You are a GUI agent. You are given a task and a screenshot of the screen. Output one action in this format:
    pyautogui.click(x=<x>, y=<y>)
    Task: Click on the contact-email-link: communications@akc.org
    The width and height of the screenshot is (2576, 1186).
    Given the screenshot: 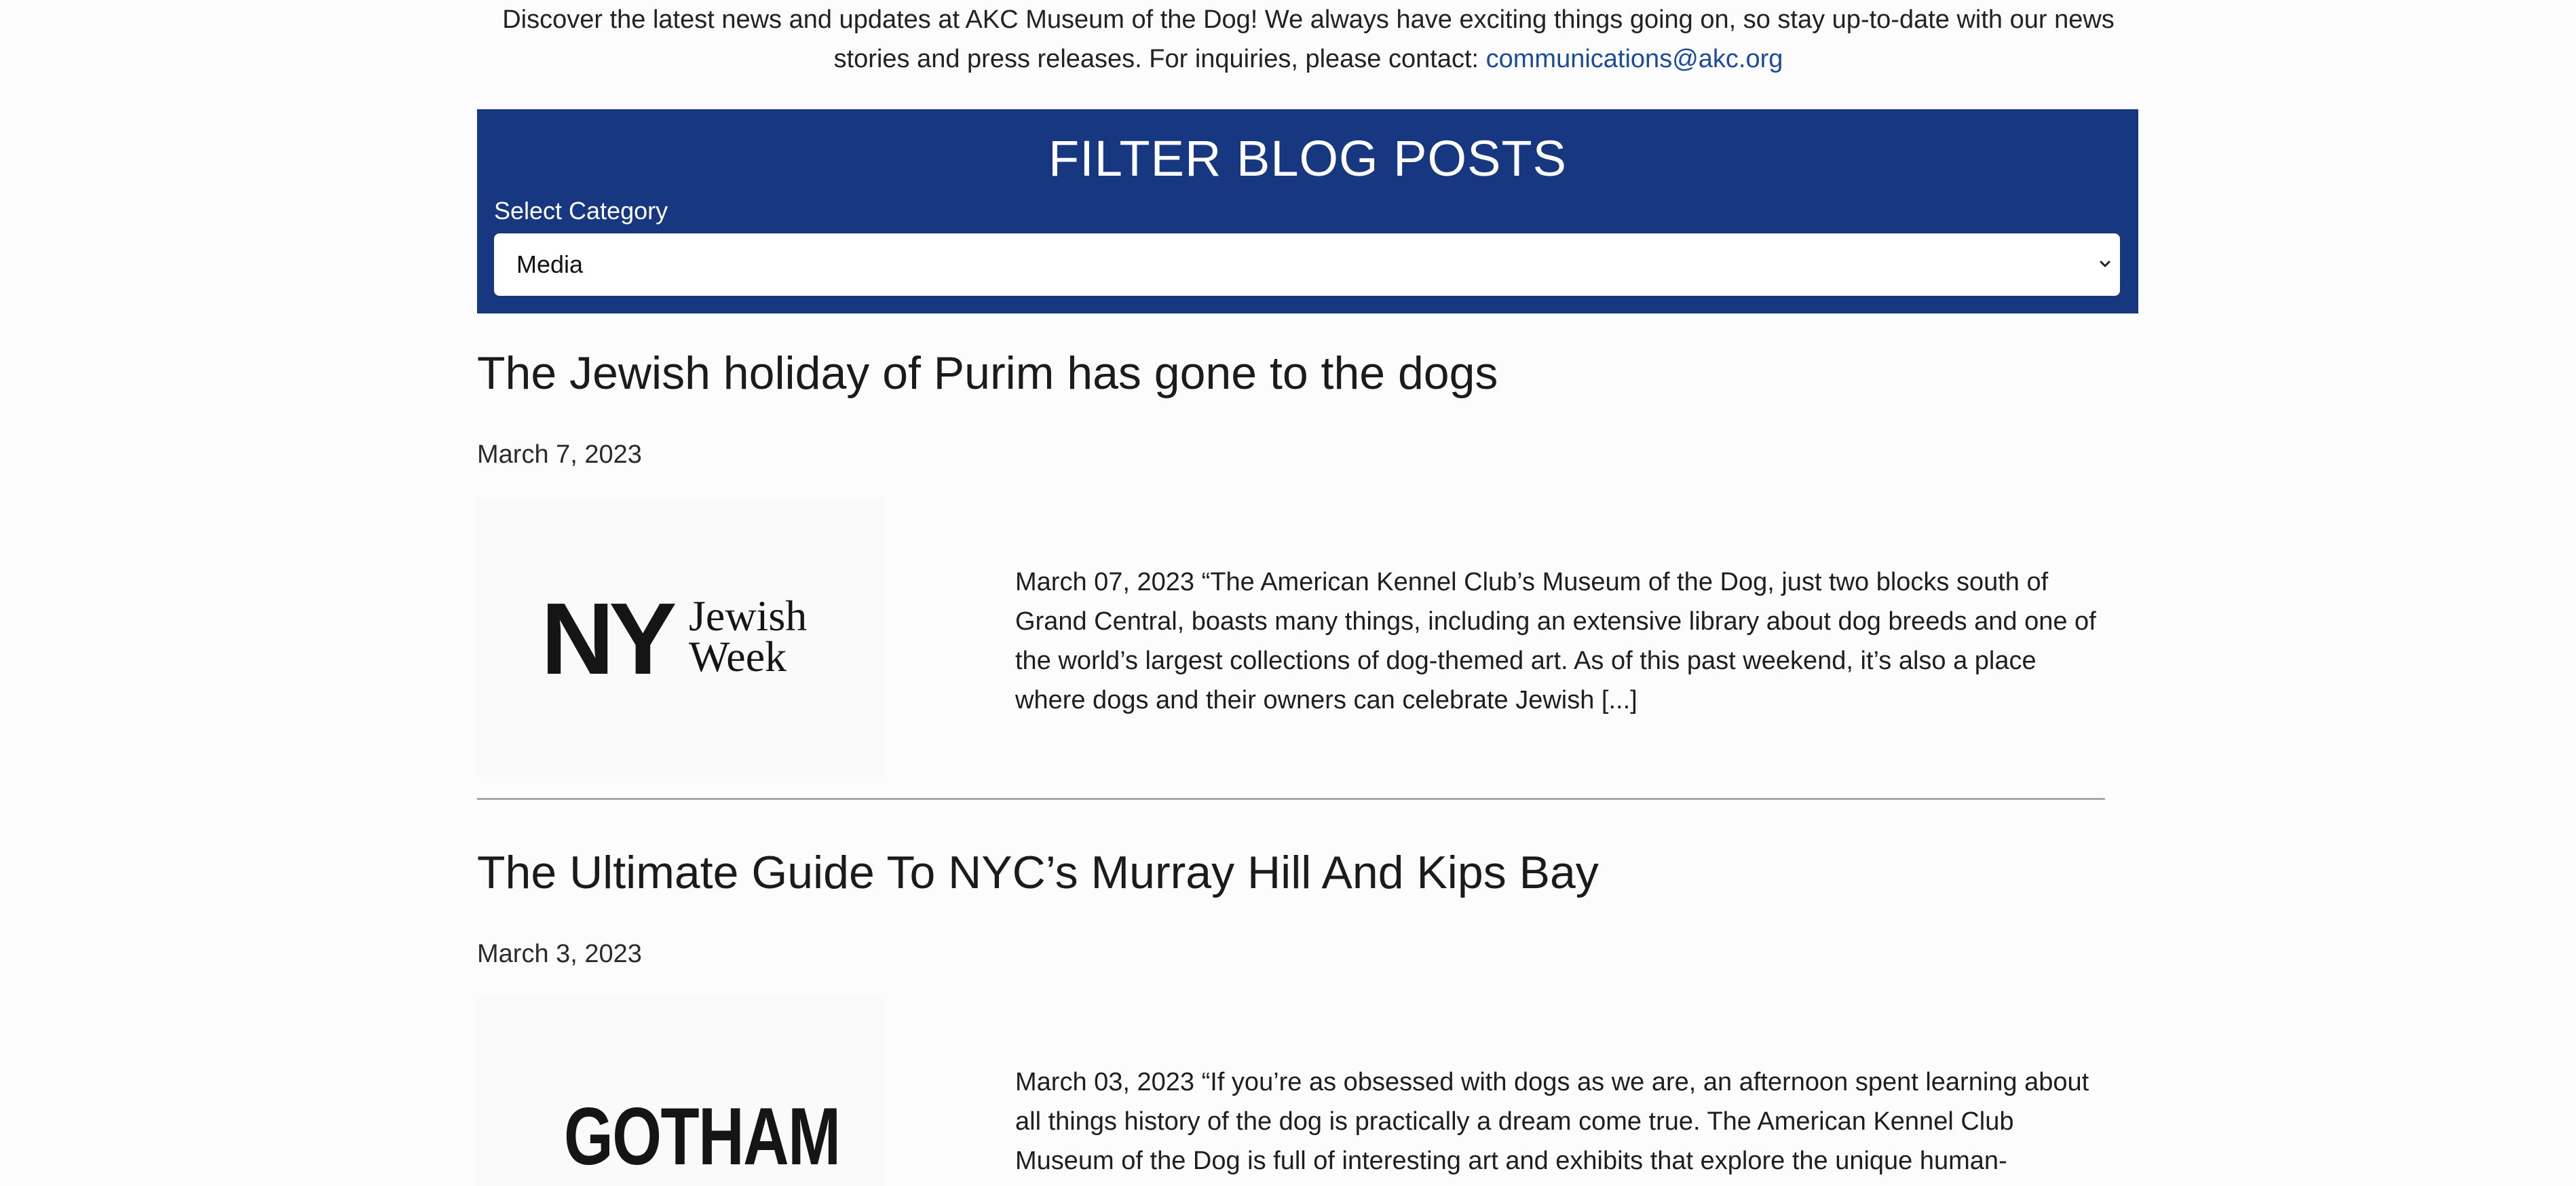 What is the action you would take?
    pyautogui.click(x=1634, y=59)
    